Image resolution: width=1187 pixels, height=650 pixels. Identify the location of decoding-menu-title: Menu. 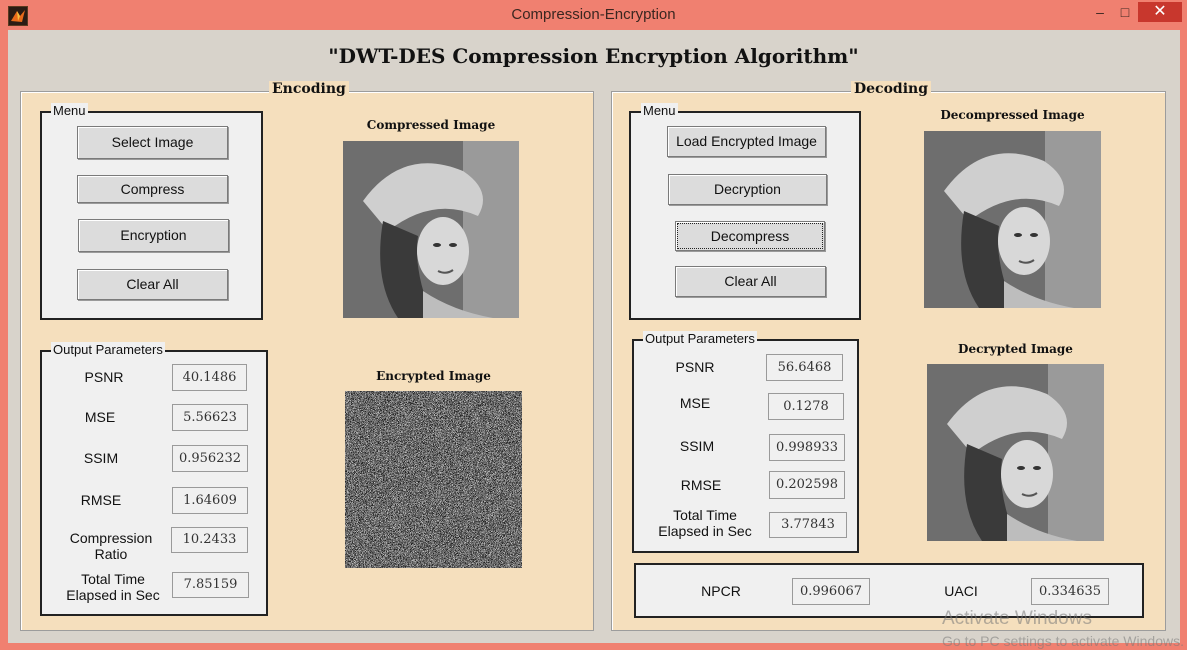
(659, 110).